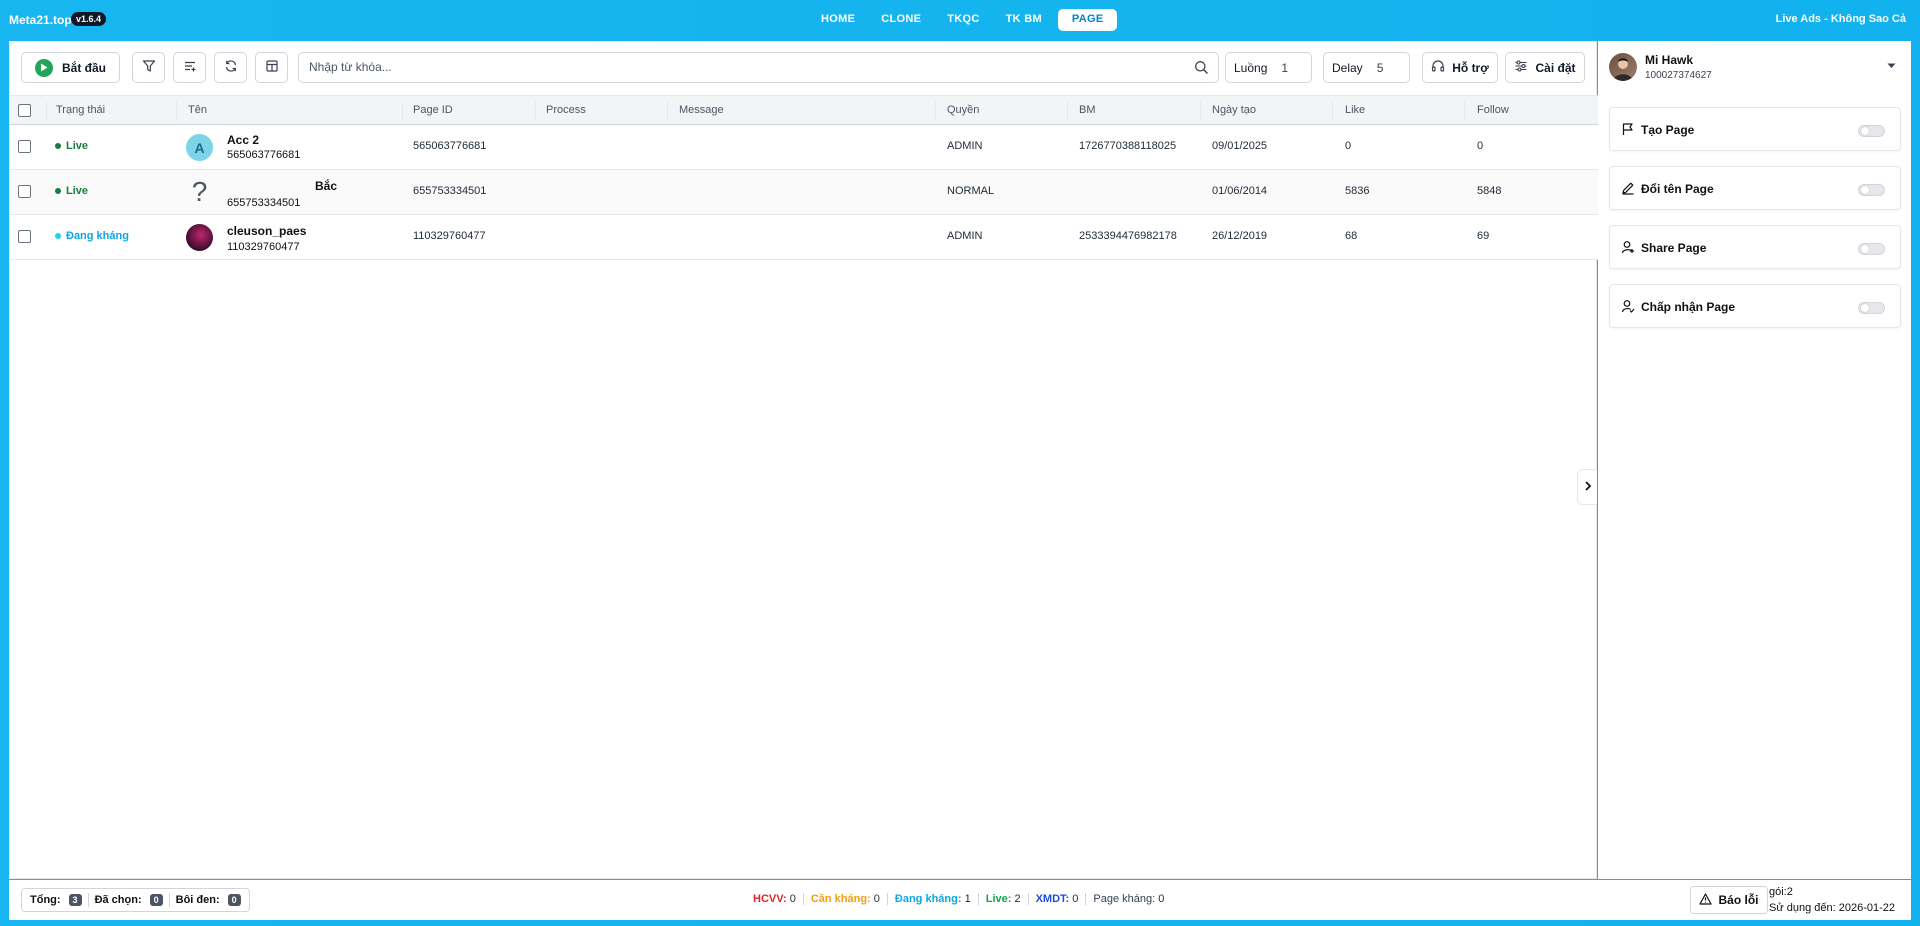  I want to click on total-label: Tổng:, so click(45, 900).